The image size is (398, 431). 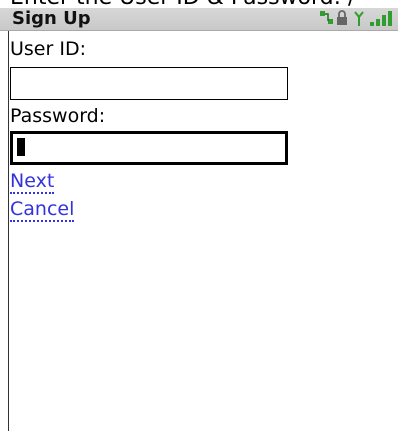 What do you see at coordinates (326, 17) in the screenshot?
I see `network-icon` at bounding box center [326, 17].